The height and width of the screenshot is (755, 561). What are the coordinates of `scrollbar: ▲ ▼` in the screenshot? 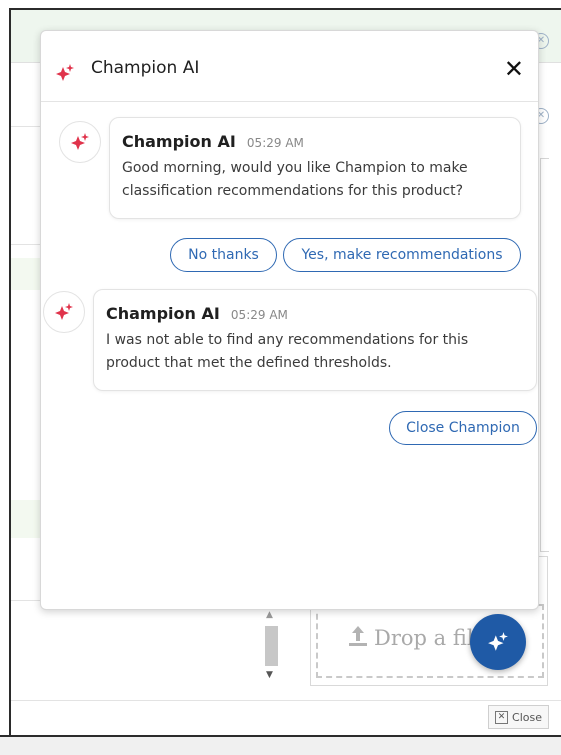 It's located at (271, 648).